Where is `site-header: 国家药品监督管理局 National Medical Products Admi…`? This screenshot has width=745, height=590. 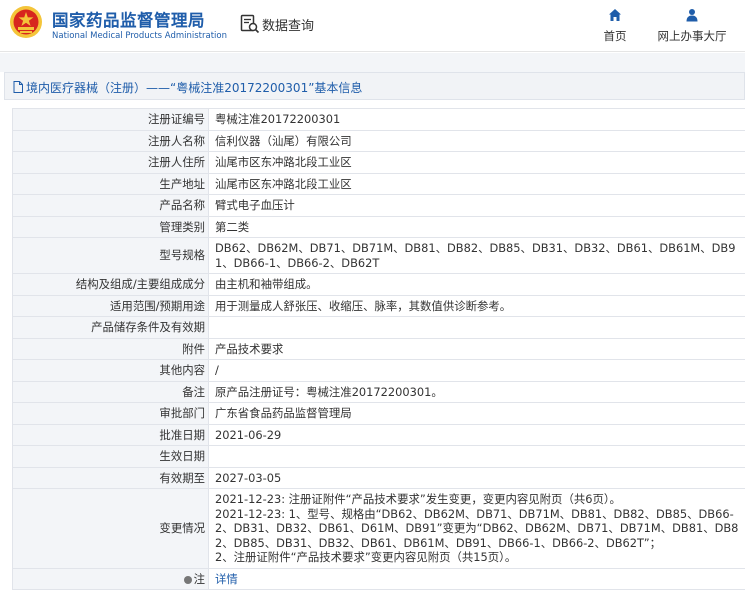 site-header: 国家药品监督管理局 National Medical Products Admi… is located at coordinates (372, 26).